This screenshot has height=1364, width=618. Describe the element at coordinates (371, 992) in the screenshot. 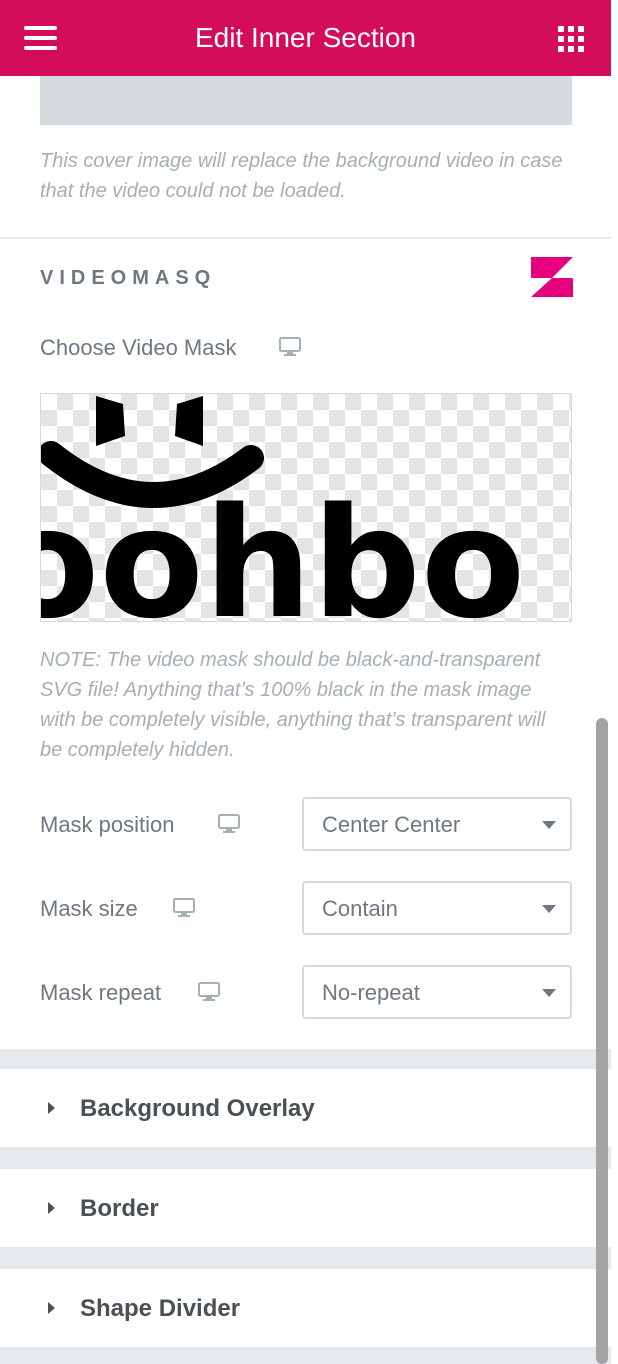

I see `mask-repeat-value: No-repeat` at that location.